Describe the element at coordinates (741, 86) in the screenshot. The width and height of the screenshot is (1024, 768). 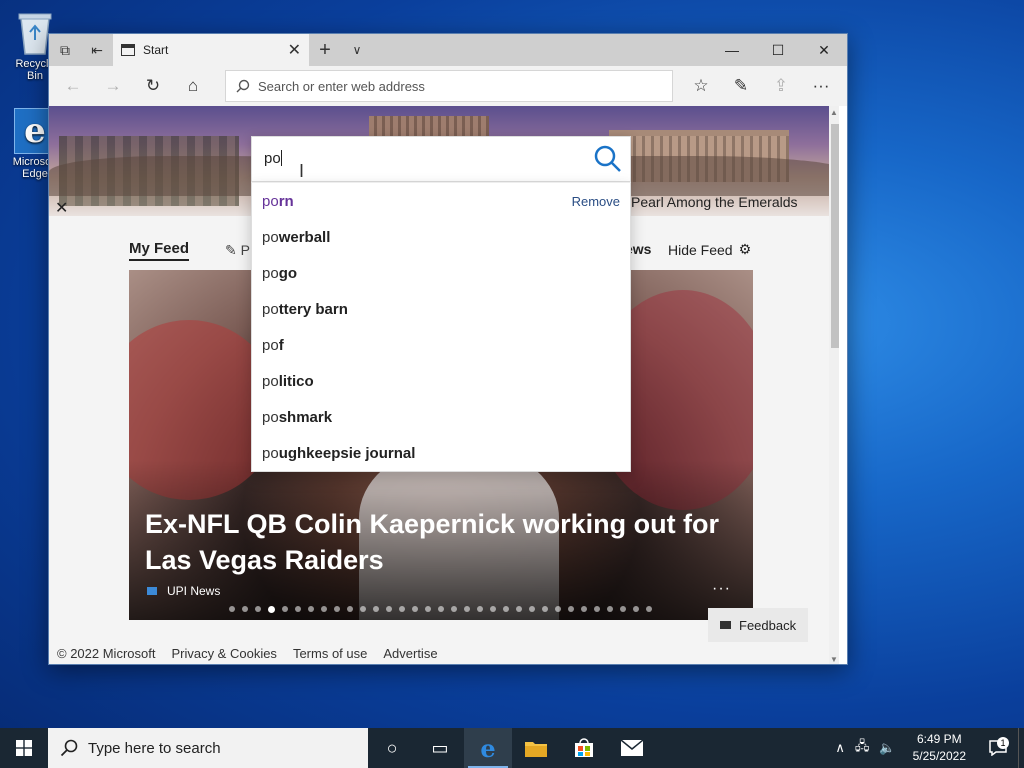
I see `add-notes-icon: ✎` at that location.